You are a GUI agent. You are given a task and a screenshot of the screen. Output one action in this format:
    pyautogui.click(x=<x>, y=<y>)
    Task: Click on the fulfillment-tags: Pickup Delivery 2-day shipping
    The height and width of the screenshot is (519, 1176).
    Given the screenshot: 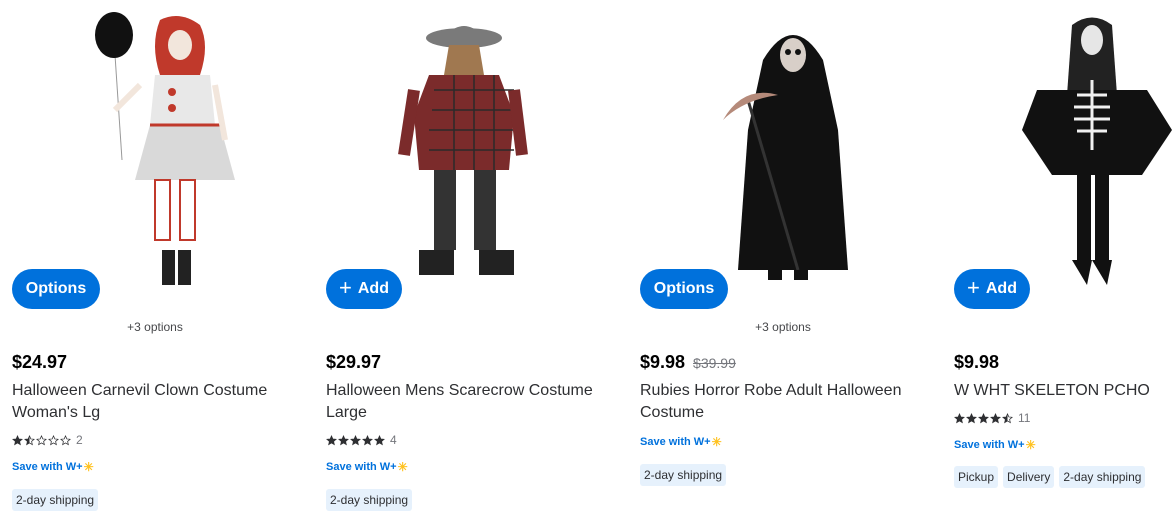 What is the action you would take?
    pyautogui.click(x=1050, y=477)
    